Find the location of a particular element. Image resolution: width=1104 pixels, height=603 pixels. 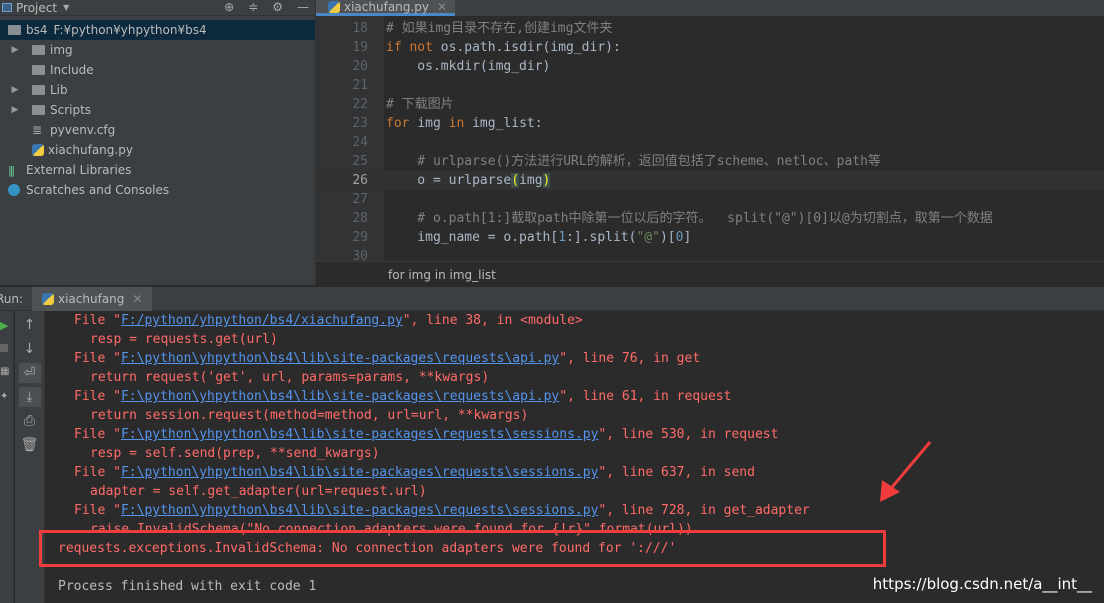

locate-icon: ⊕ is located at coordinates (229, 7).